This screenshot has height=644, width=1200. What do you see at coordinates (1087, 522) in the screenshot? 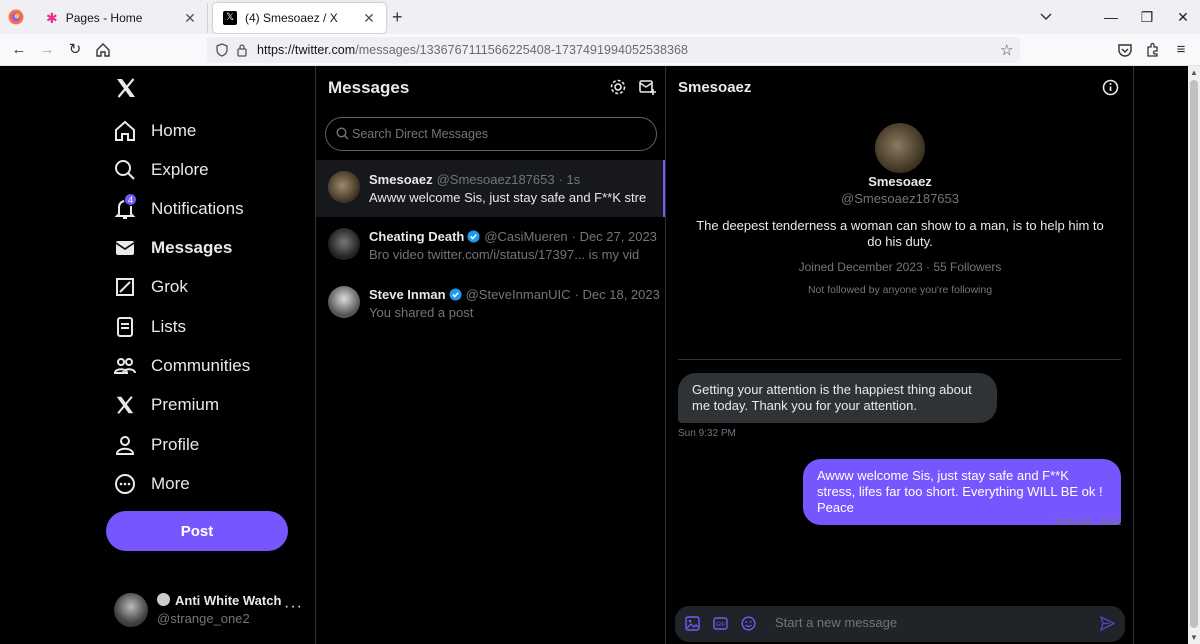
I see `message-timestamp: 9:25 AM · Sent` at bounding box center [1087, 522].